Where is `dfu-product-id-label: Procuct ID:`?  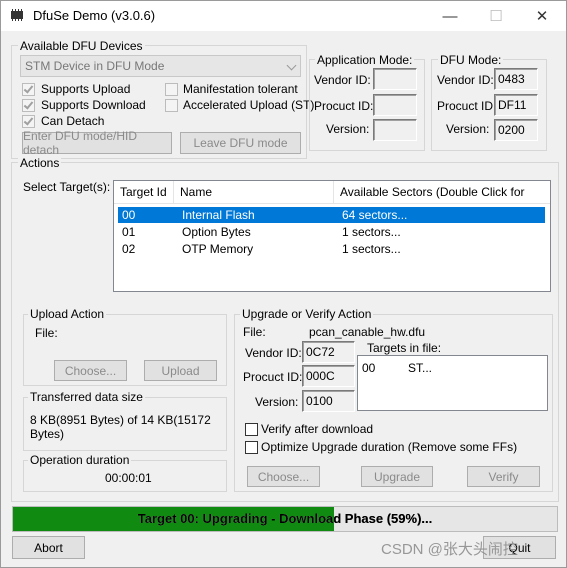 dfu-product-id-label: Procuct ID: is located at coordinates (467, 106).